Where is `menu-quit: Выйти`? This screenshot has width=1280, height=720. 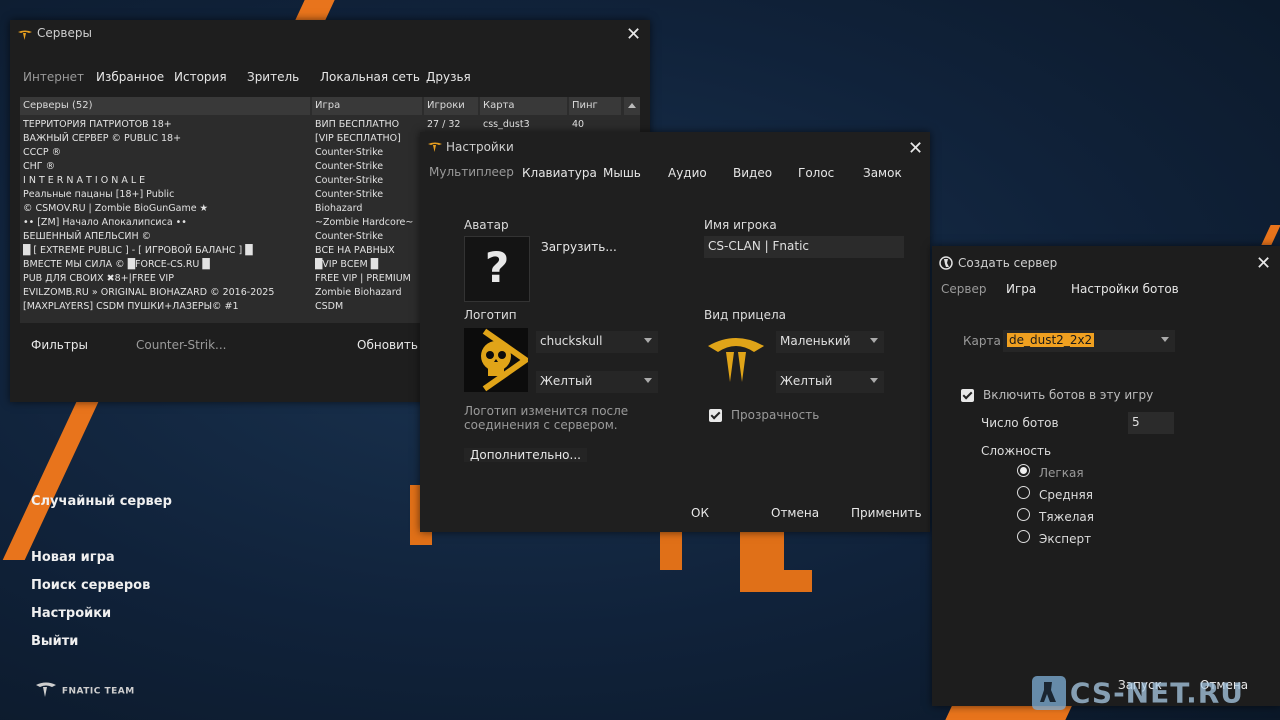 menu-quit: Выйти is located at coordinates (54, 641).